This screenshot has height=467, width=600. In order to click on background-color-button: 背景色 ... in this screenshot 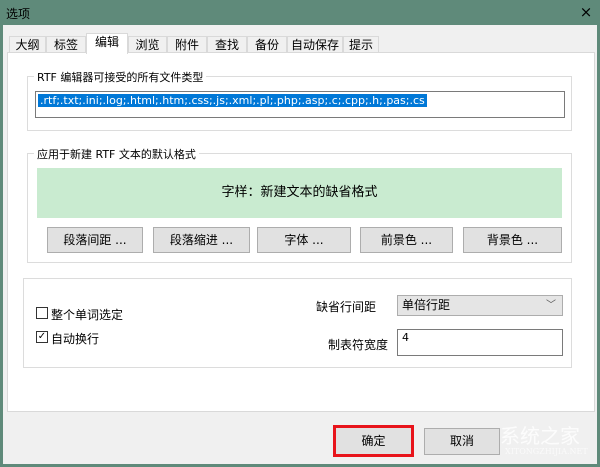, I will do `click(512, 240)`.